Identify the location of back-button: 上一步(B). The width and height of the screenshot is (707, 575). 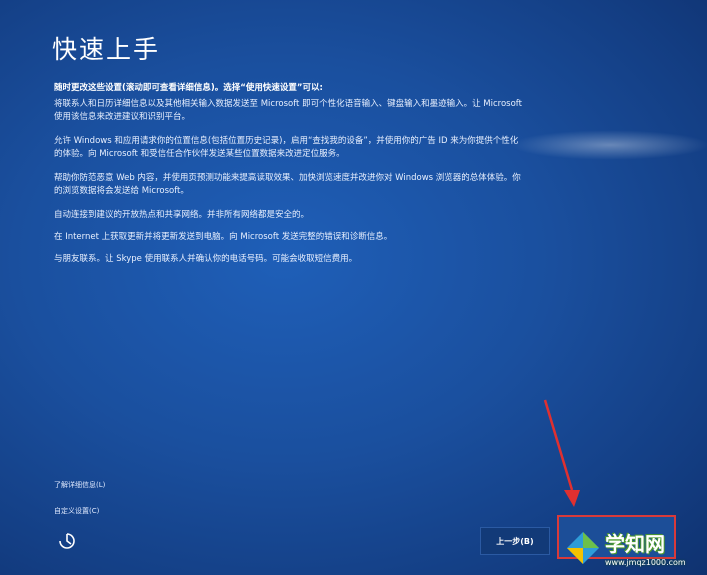
(515, 541).